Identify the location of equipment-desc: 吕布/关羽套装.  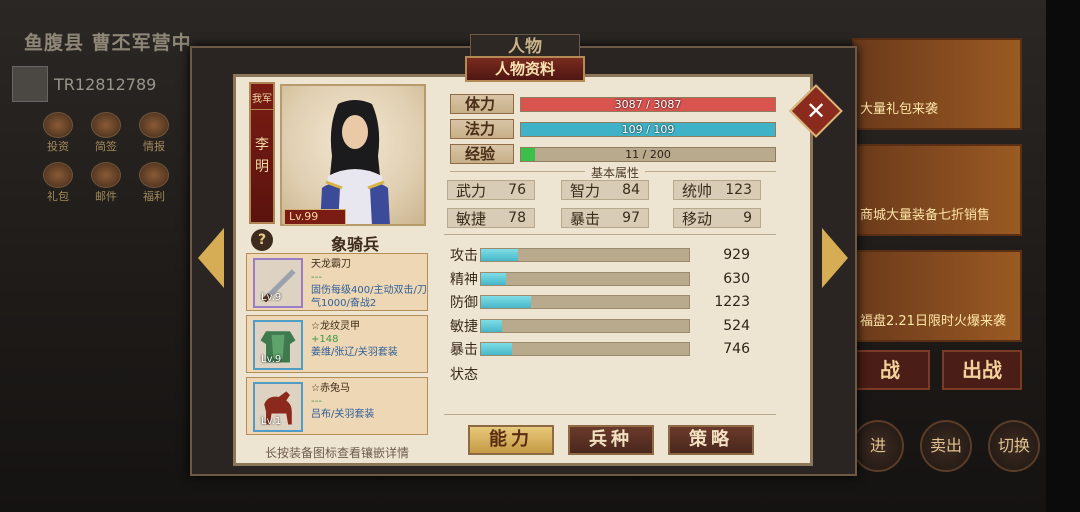
(343, 414).